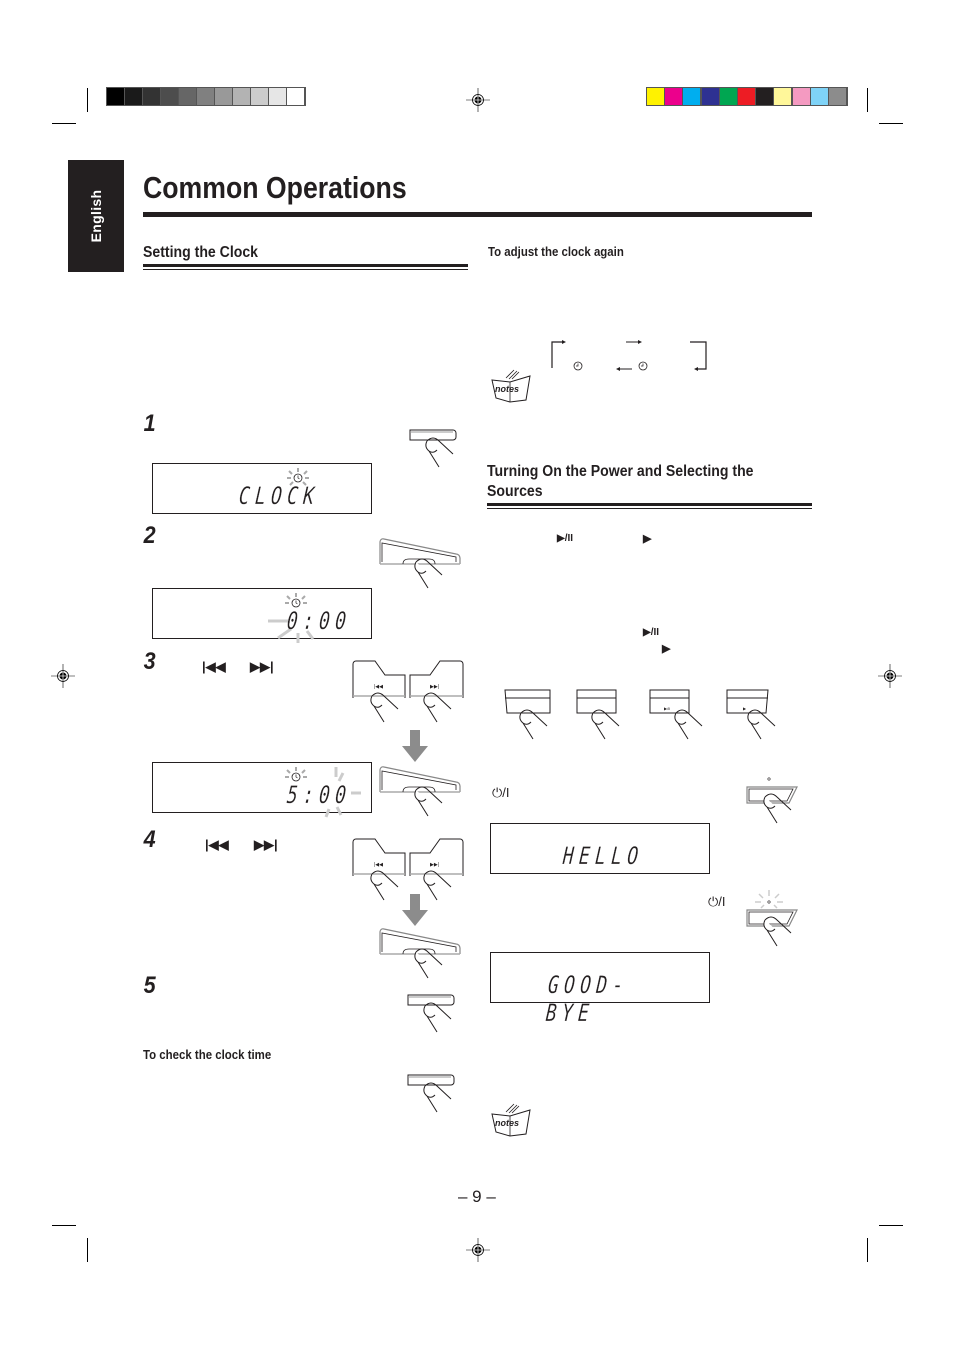 The image size is (954, 1352). What do you see at coordinates (149, 985) in the screenshot?
I see `step-number: 5` at bounding box center [149, 985].